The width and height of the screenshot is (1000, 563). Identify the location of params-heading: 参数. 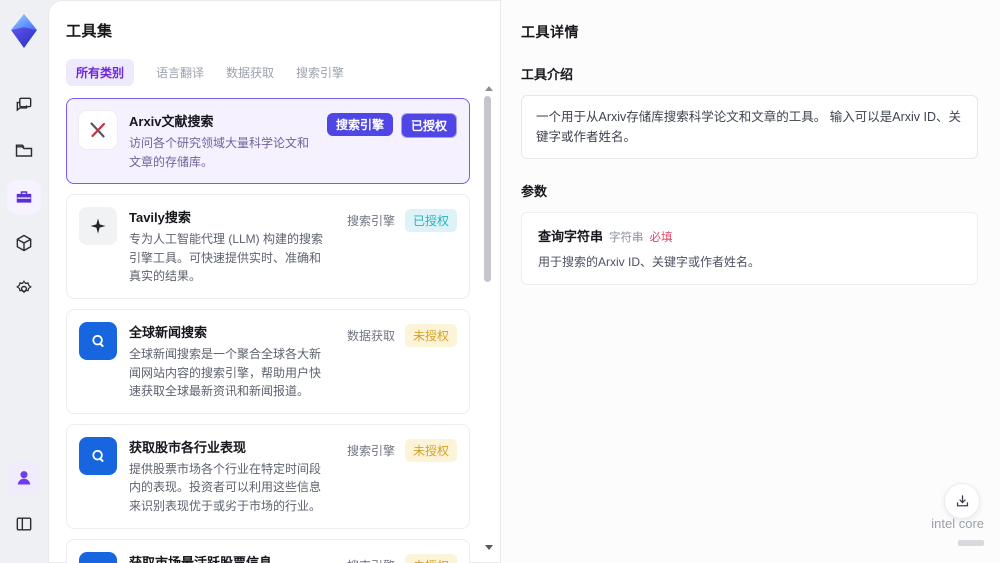
(534, 191).